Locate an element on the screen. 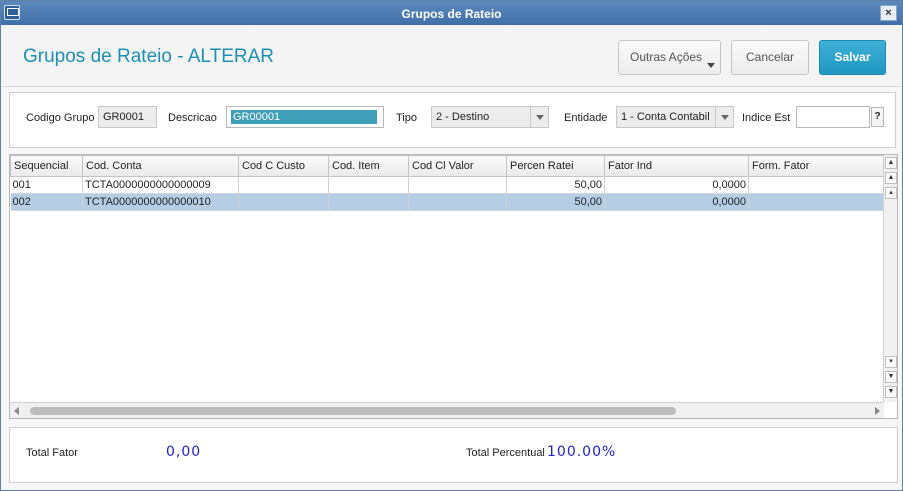  descricao-field: GR00001 is located at coordinates (305, 117).